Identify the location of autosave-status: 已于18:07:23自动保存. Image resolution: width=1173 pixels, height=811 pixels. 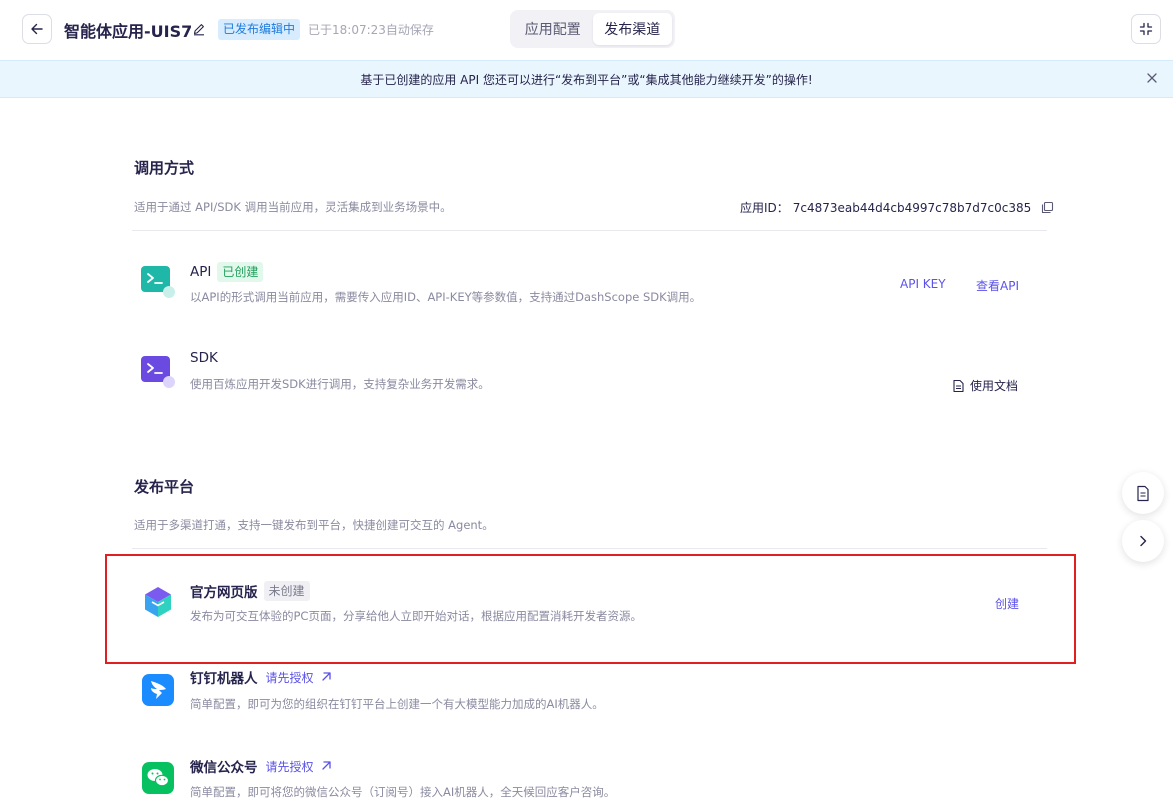
(371, 30).